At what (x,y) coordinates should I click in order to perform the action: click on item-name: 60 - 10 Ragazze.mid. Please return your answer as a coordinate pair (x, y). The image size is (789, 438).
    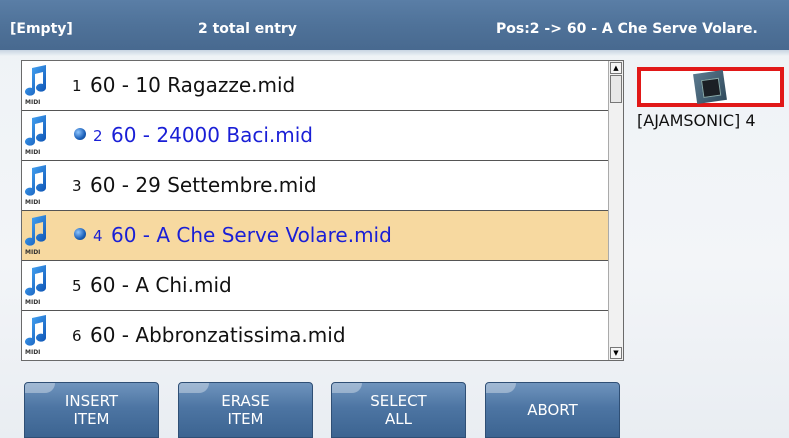
    Looking at the image, I should click on (193, 85).